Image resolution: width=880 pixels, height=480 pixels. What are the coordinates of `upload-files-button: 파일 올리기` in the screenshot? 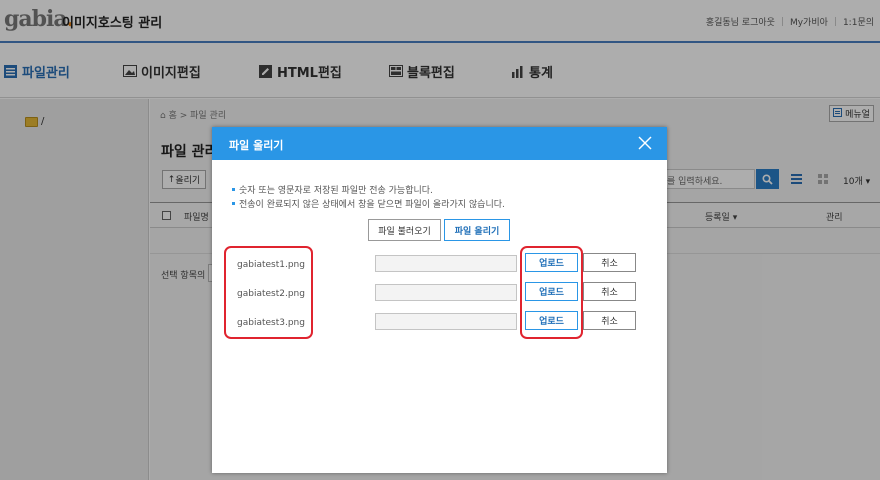 It's located at (477, 230).